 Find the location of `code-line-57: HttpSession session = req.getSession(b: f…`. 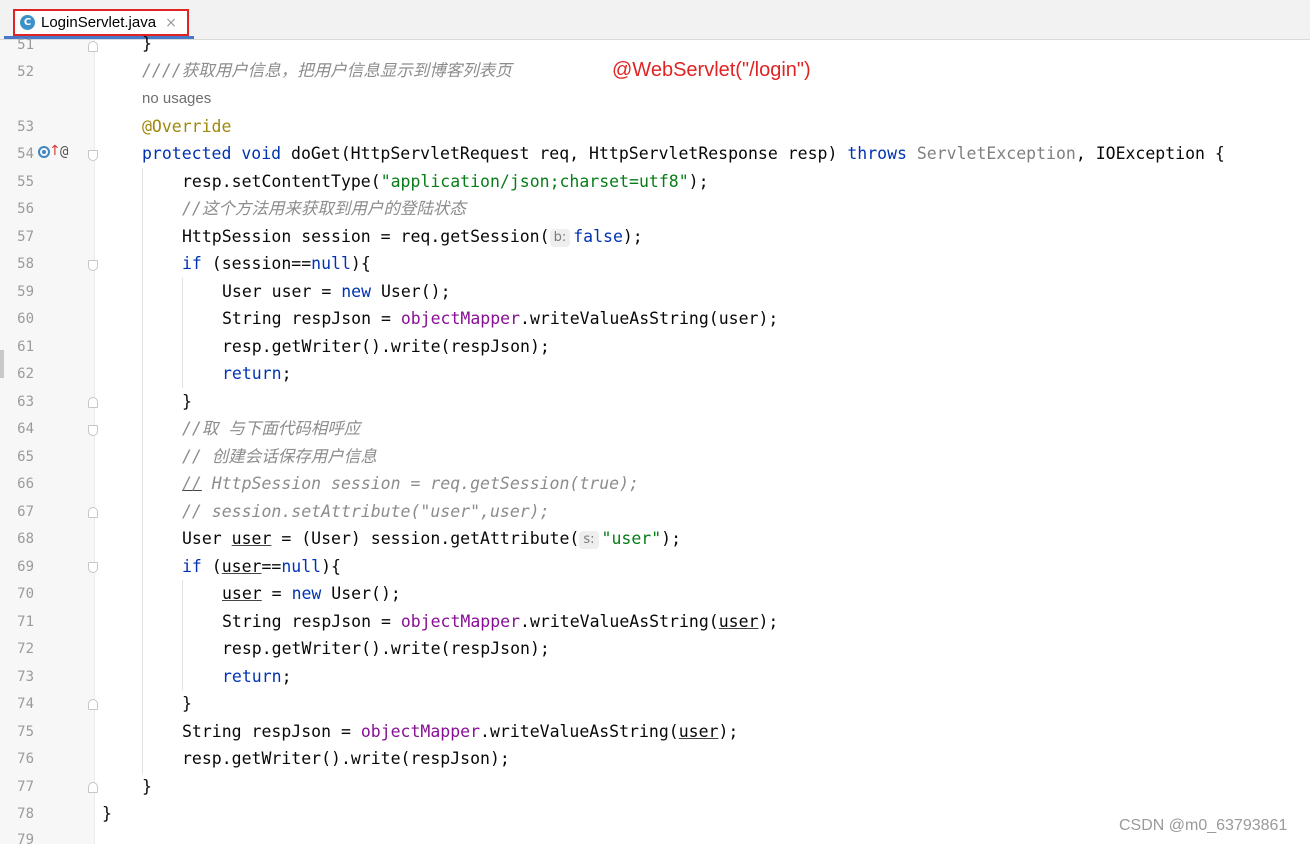

code-line-57: HttpSession session = req.getSession(b: f… is located at coordinates (412, 237).